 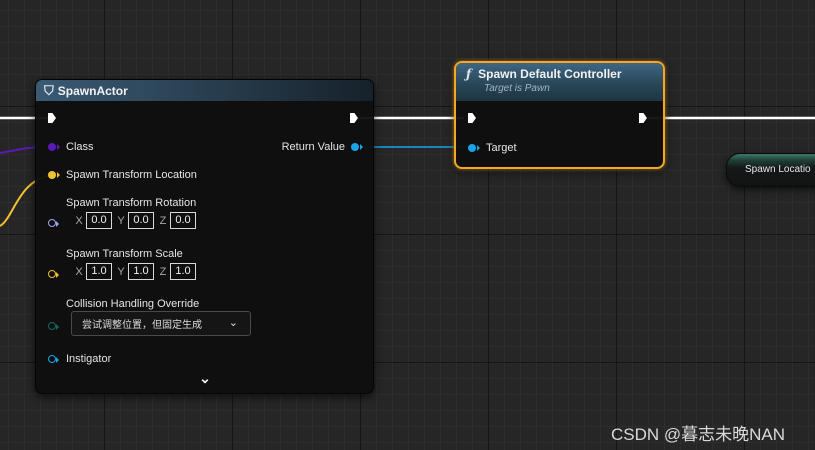 What do you see at coordinates (517, 88) in the screenshot?
I see `spawn-default-controller-subtitle: Target is Pawn` at bounding box center [517, 88].